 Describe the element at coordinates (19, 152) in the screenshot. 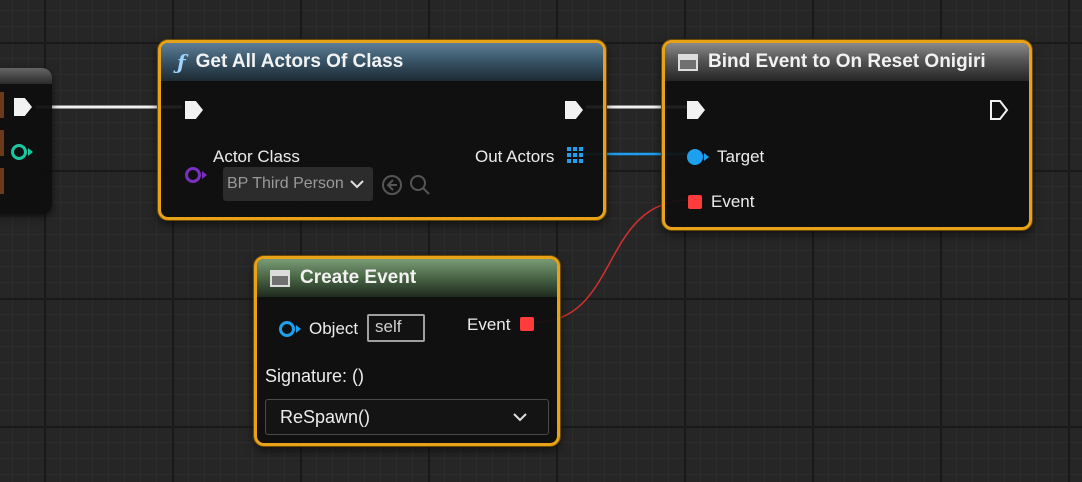

I see `partial-node-delegate-out-pin` at that location.